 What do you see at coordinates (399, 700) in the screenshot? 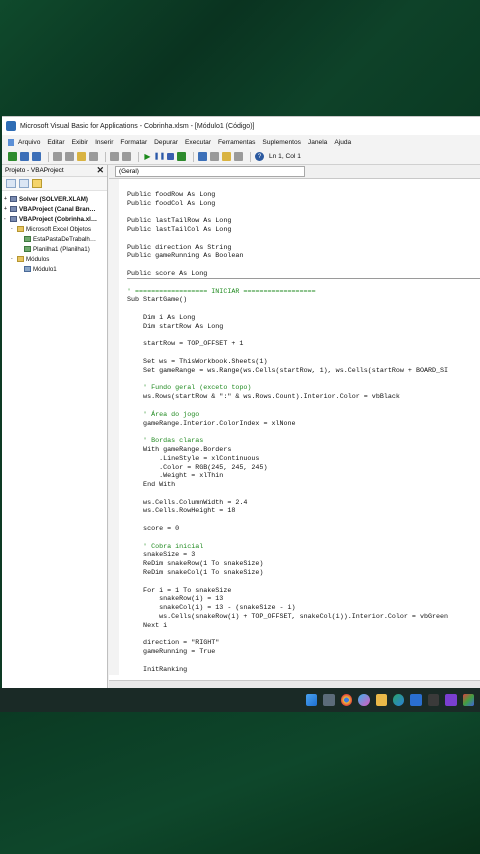
I see `edge-icon` at bounding box center [399, 700].